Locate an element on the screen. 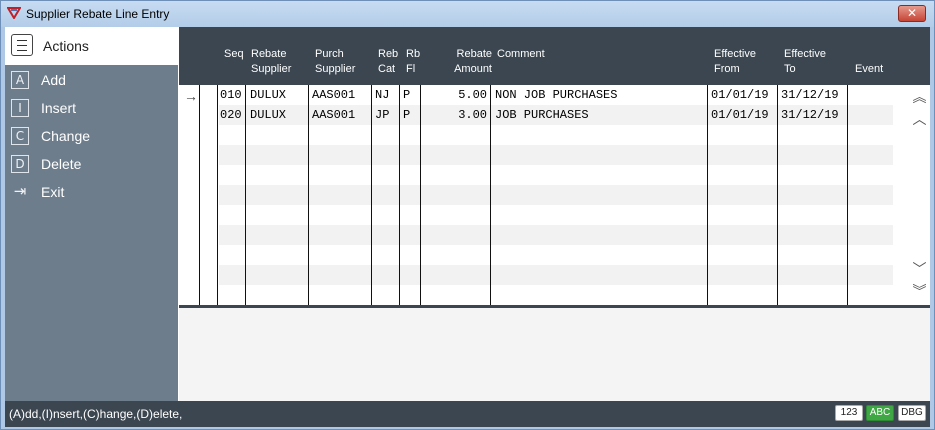 This screenshot has width=935, height=430. change-key-icon: C is located at coordinates (20, 136).